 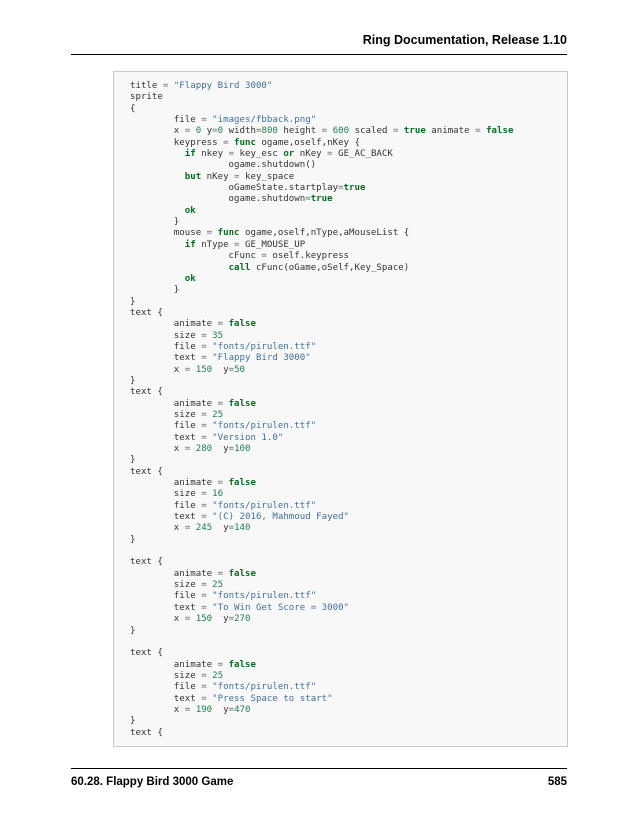 What do you see at coordinates (321, 438) in the screenshot?
I see `code-line: text = "Version 1.0"` at bounding box center [321, 438].